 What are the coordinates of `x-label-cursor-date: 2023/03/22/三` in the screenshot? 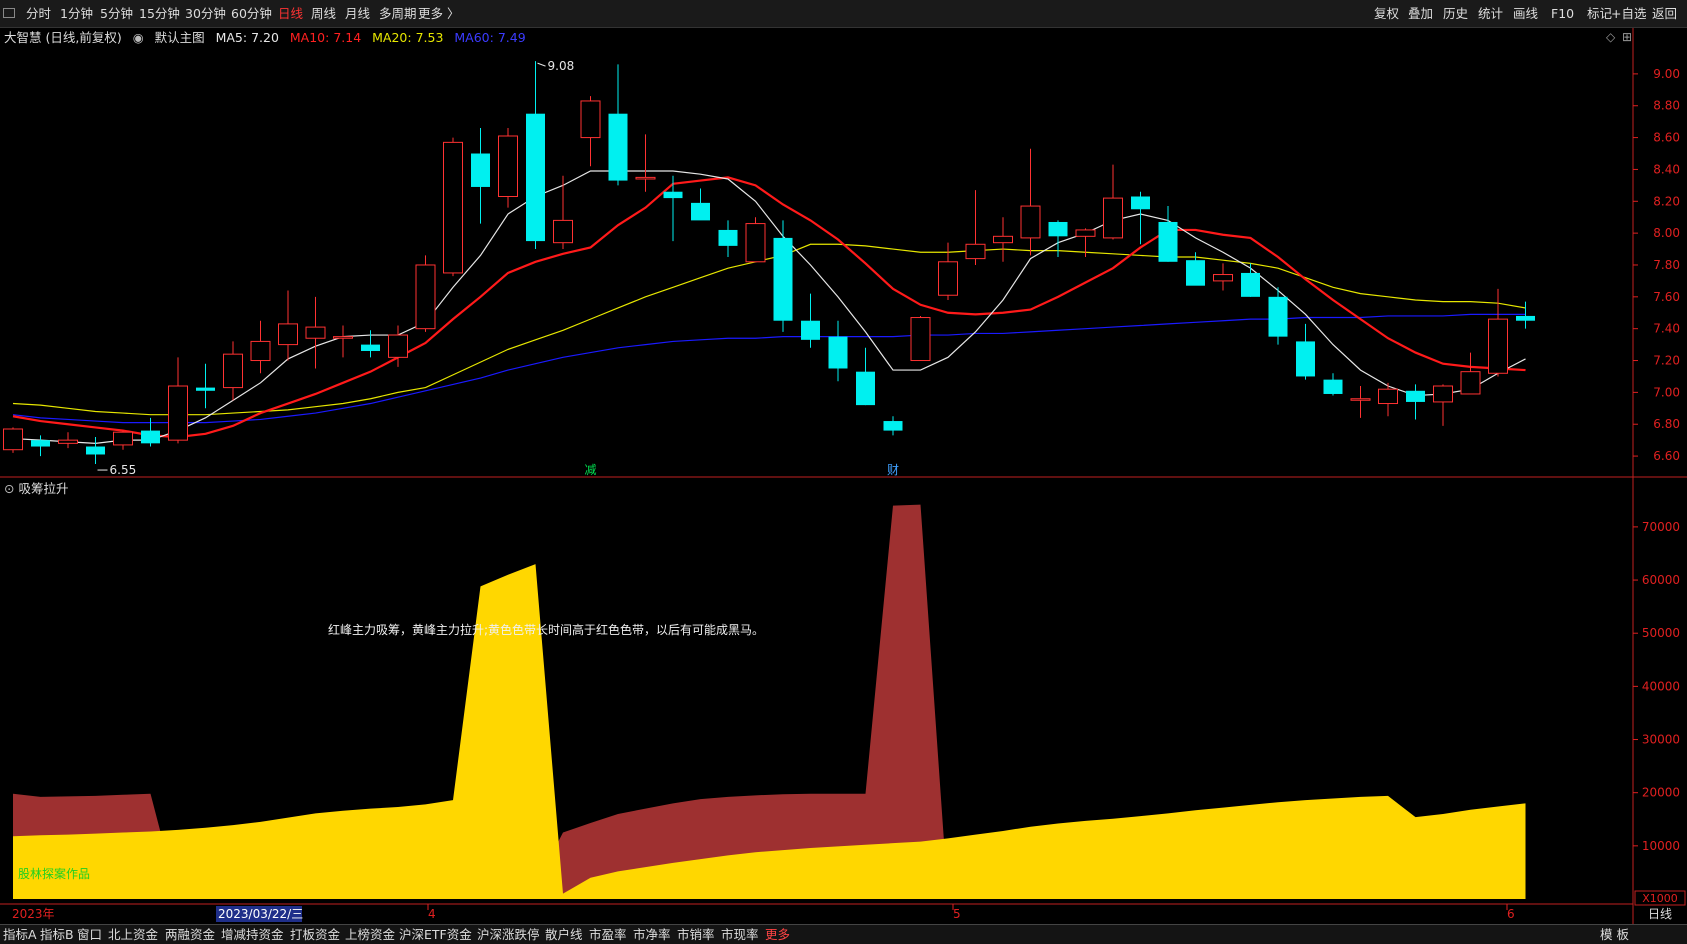 It's located at (260, 914).